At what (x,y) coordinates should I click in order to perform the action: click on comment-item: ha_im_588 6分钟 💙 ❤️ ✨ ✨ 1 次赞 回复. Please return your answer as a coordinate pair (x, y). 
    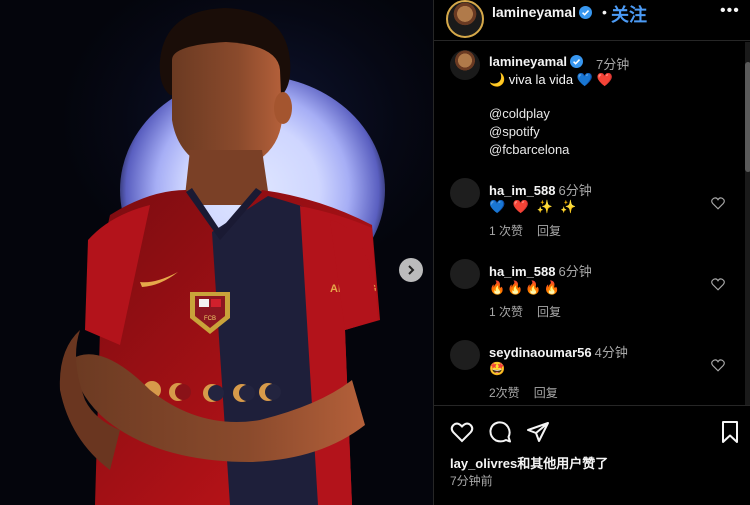
    Looking at the image, I should click on (592, 213).